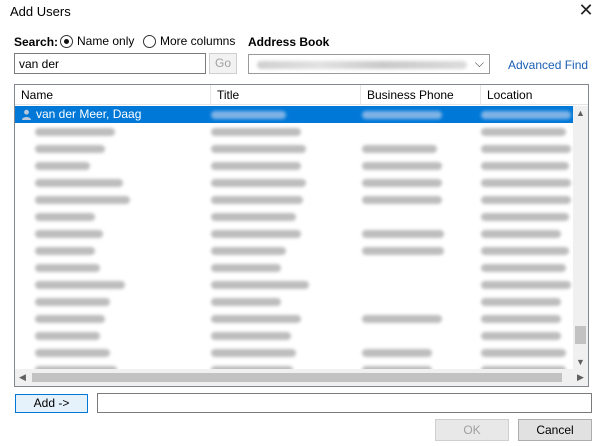  I want to click on column-header: Name Title Business Phone Location, so click(301, 95).